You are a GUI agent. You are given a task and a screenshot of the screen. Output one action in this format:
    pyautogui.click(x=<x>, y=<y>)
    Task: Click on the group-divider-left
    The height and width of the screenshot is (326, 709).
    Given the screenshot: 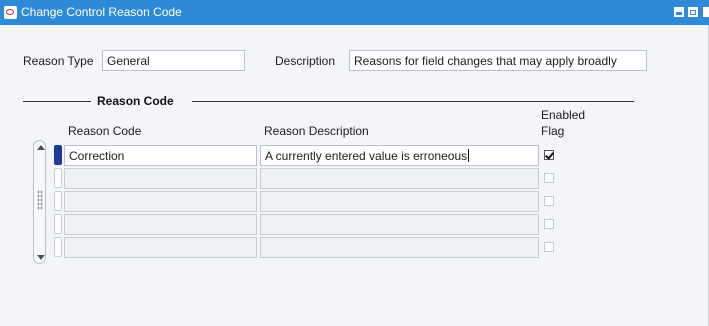 What is the action you would take?
    pyautogui.click(x=57, y=101)
    